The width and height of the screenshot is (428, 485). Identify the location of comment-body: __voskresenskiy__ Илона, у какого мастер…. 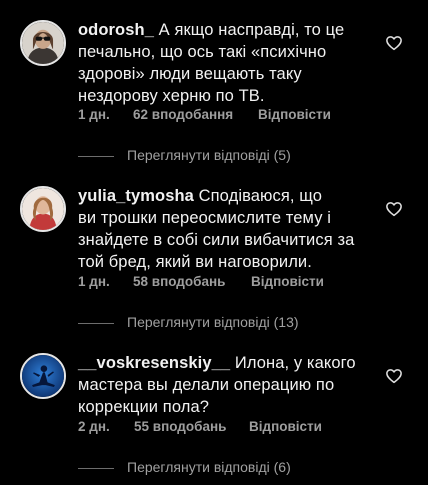
(228, 385).